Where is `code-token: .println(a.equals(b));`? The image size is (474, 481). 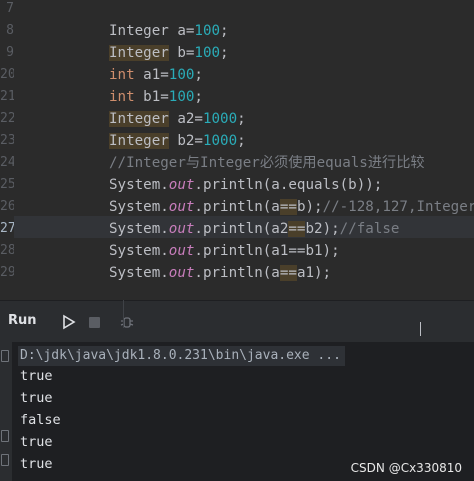
code-token: .println(a.equals(b)); is located at coordinates (288, 185).